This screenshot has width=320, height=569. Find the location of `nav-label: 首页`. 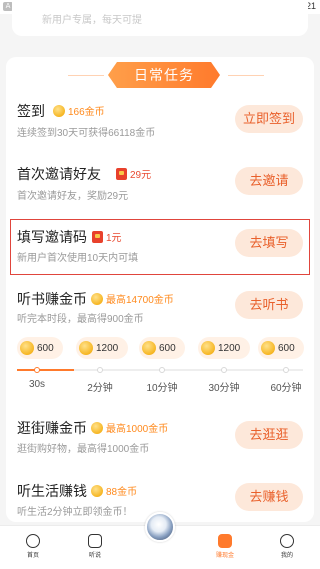

nav-label: 首页 is located at coordinates (32, 556).